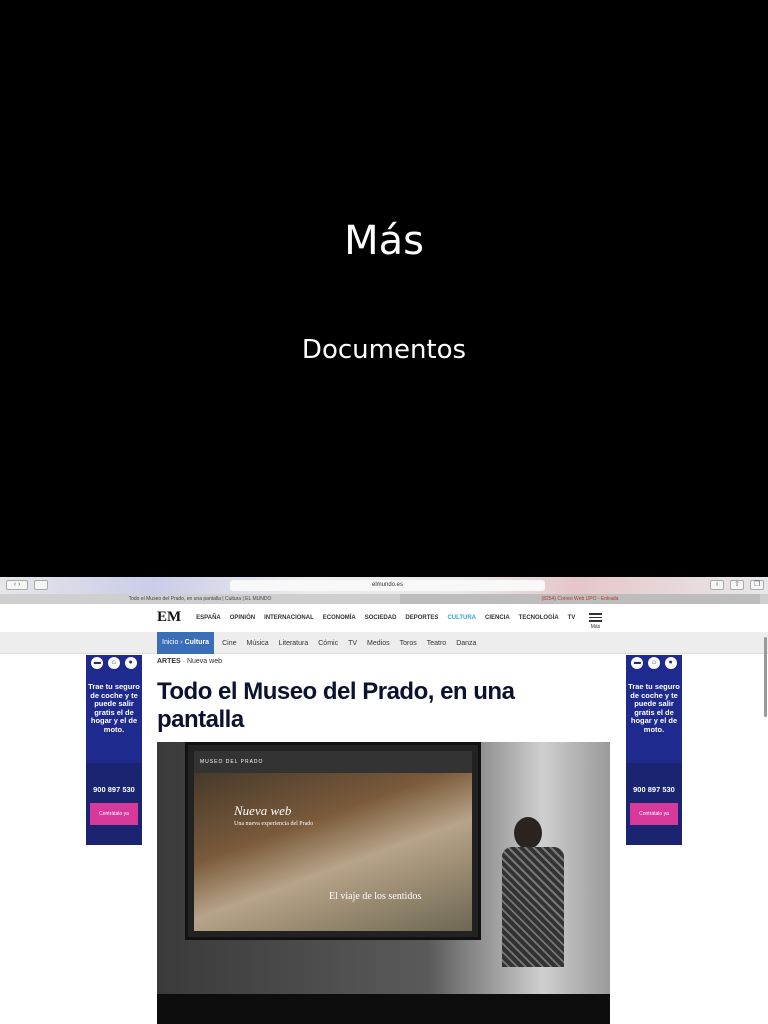 Image resolution: width=768 pixels, height=1024 pixels. Describe the element at coordinates (595, 626) in the screenshot. I see `menu-label: Más` at that location.